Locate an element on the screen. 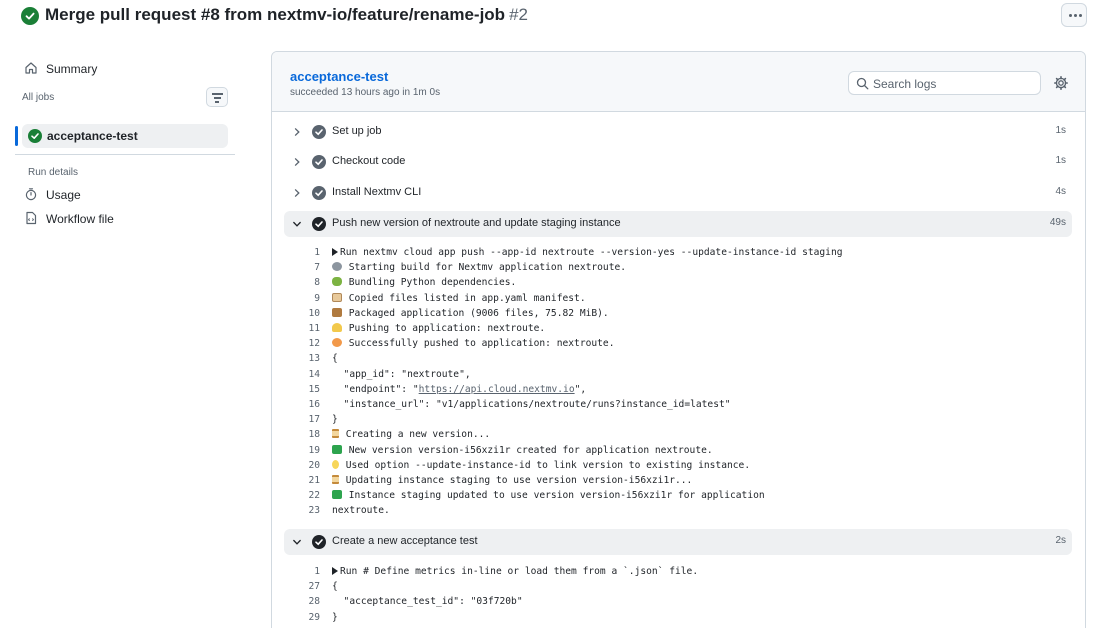  gear-icon is located at coordinates (1061, 83).